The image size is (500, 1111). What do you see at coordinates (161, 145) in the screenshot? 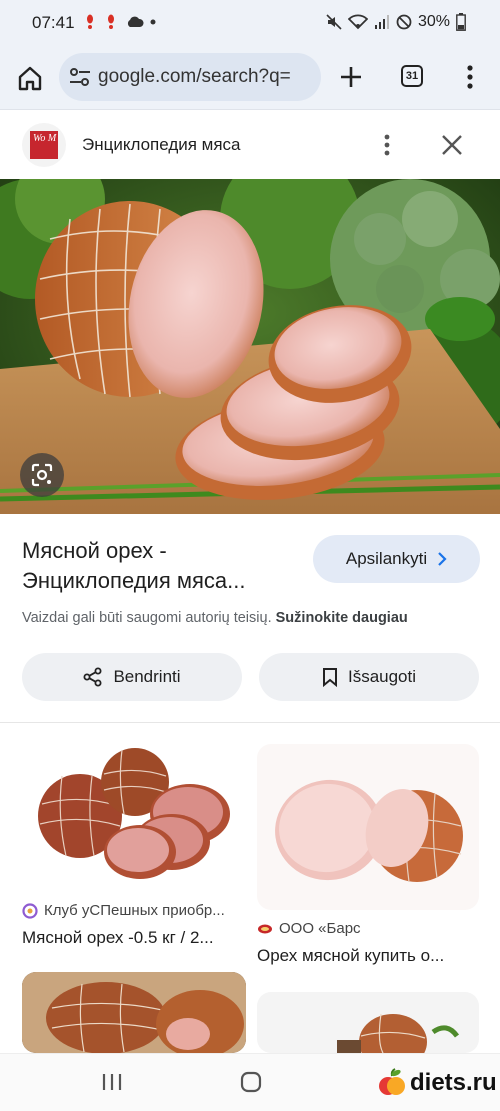
I see `site-name: Энциклопедия мяса` at bounding box center [161, 145].